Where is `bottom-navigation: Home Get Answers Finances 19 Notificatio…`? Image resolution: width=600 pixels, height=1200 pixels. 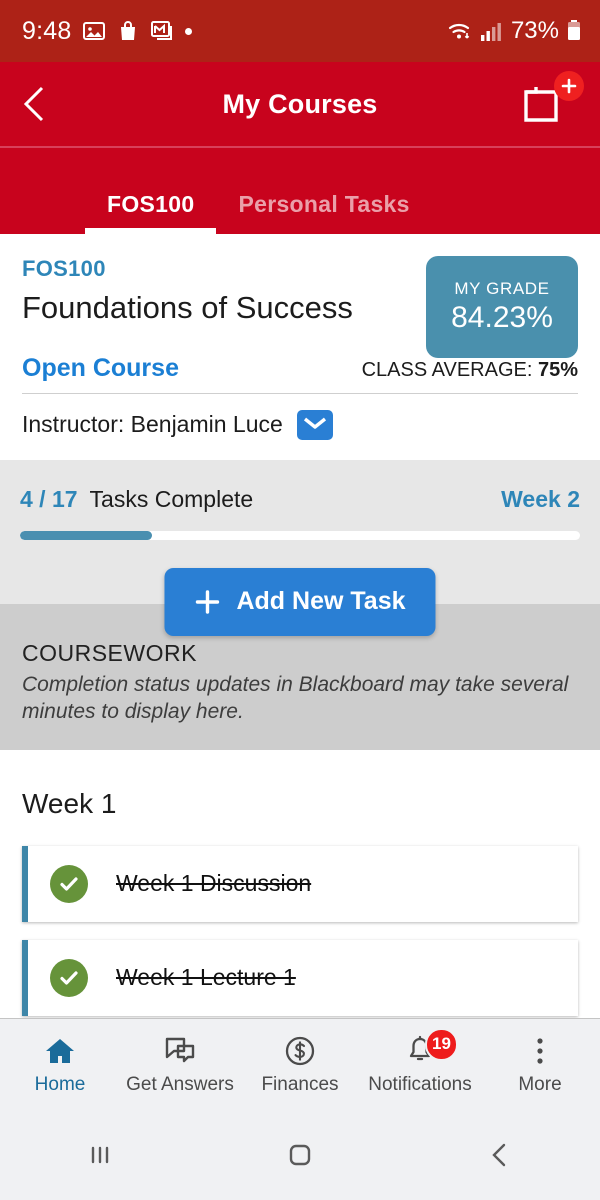
bottom-navigation: Home Get Answers Finances 19 Notificatio… is located at coordinates (300, 1064).